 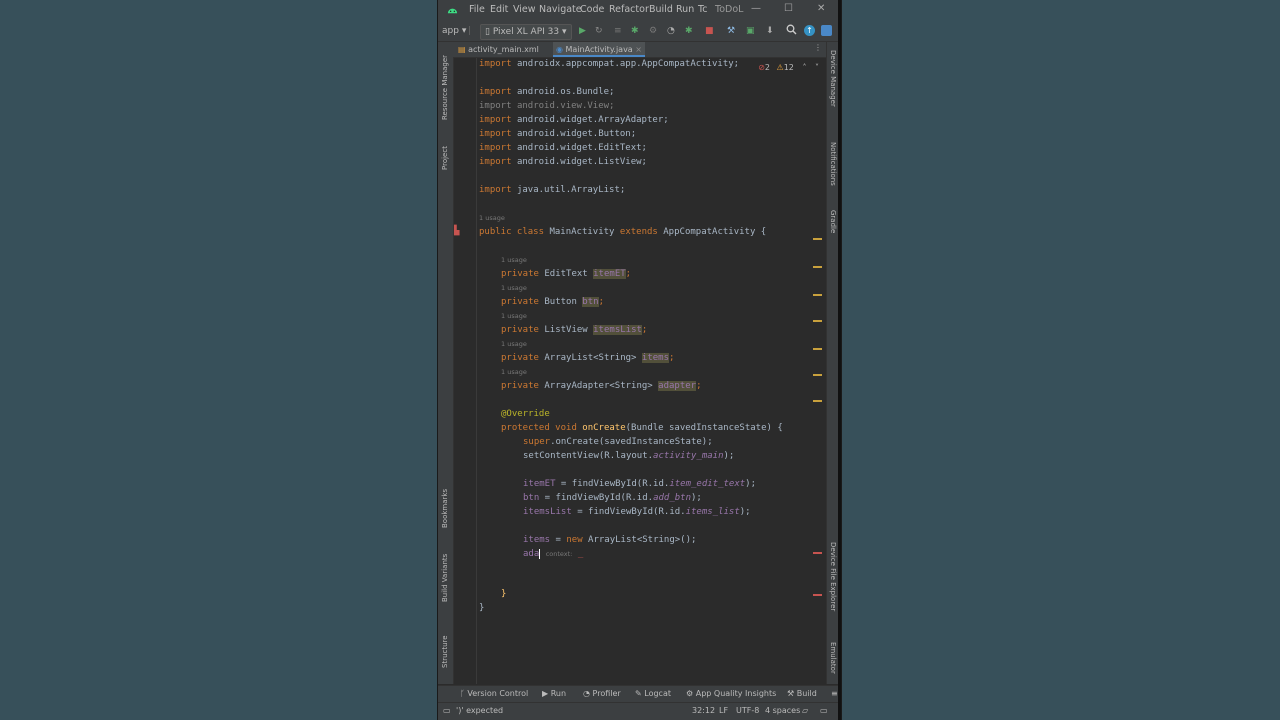 What do you see at coordinates (747, 710) in the screenshot?
I see `file-encoding: UTF-8` at bounding box center [747, 710].